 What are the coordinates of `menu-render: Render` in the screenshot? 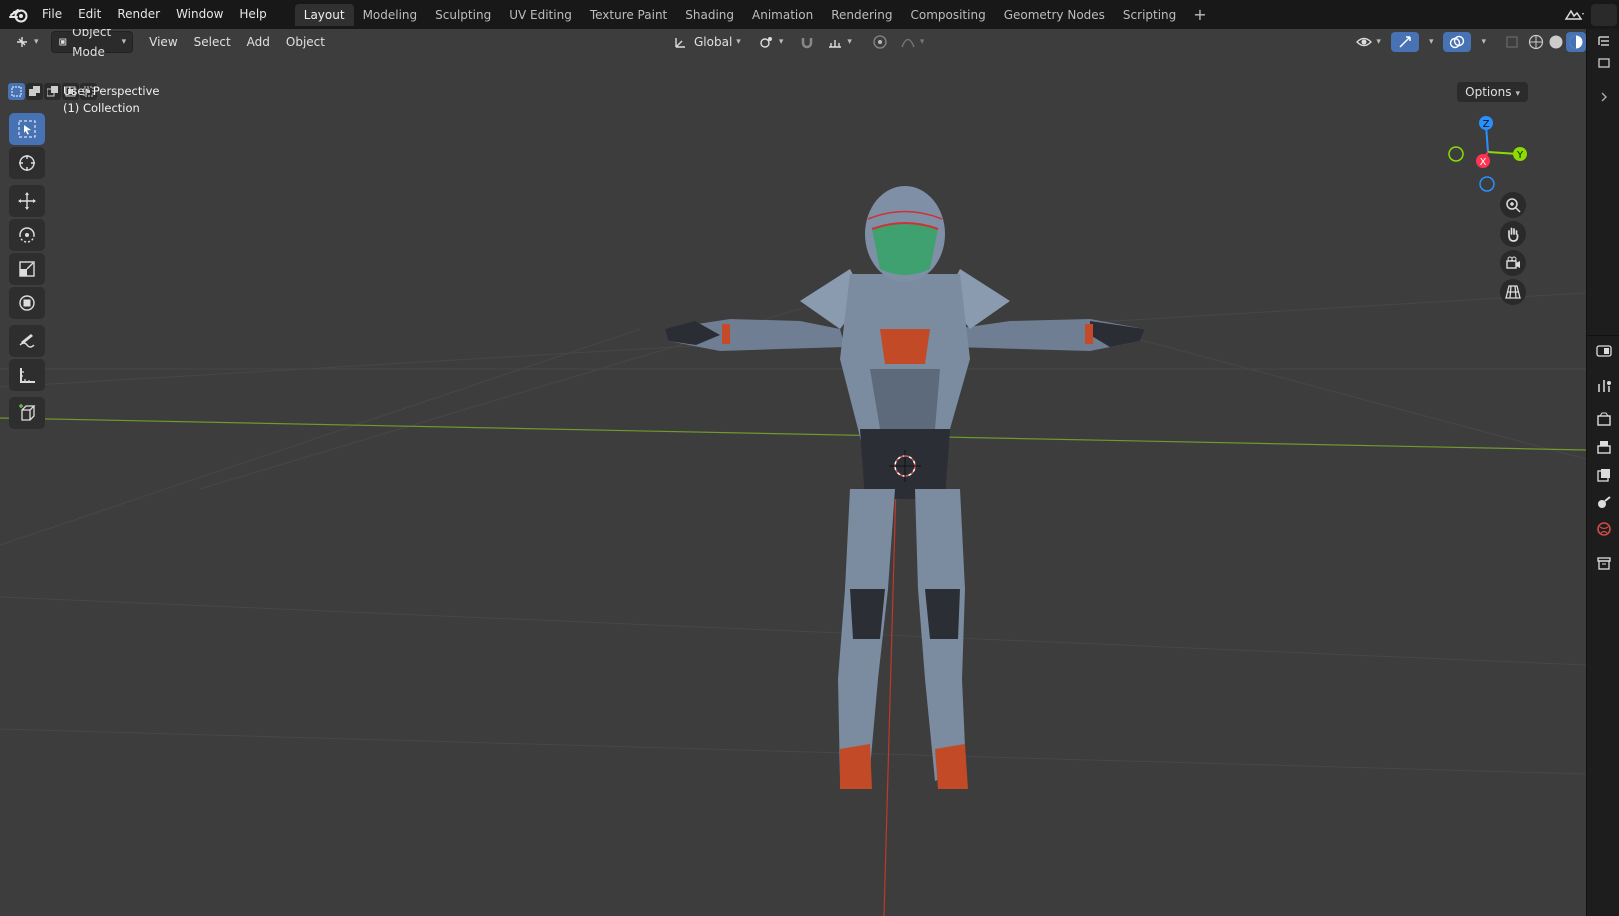 It's located at (138, 14).